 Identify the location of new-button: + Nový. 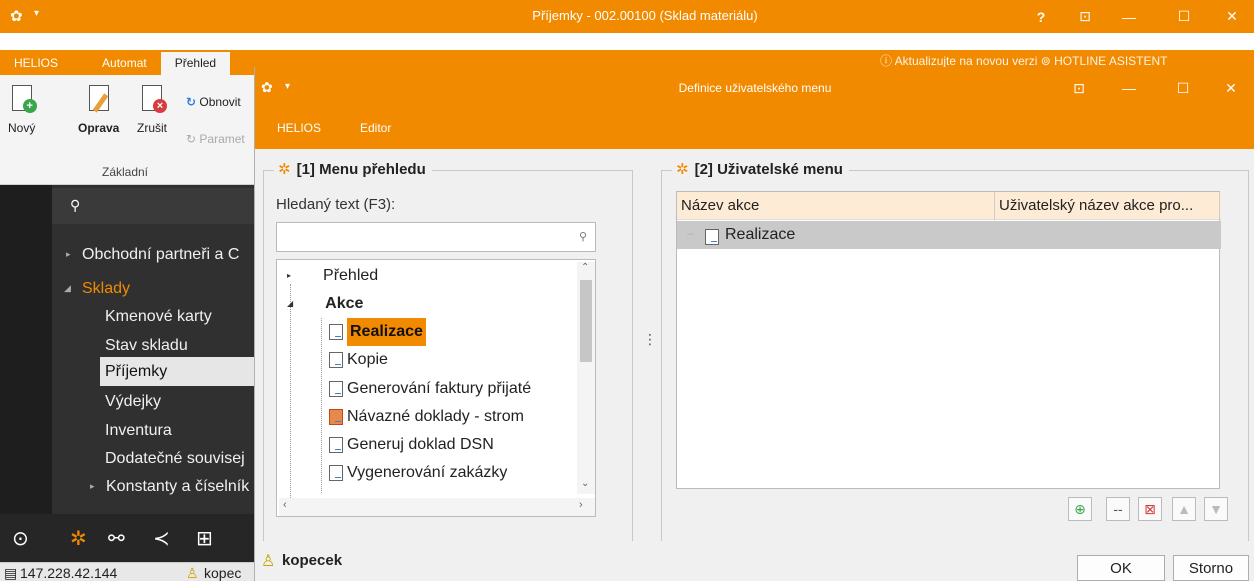
(22, 110).